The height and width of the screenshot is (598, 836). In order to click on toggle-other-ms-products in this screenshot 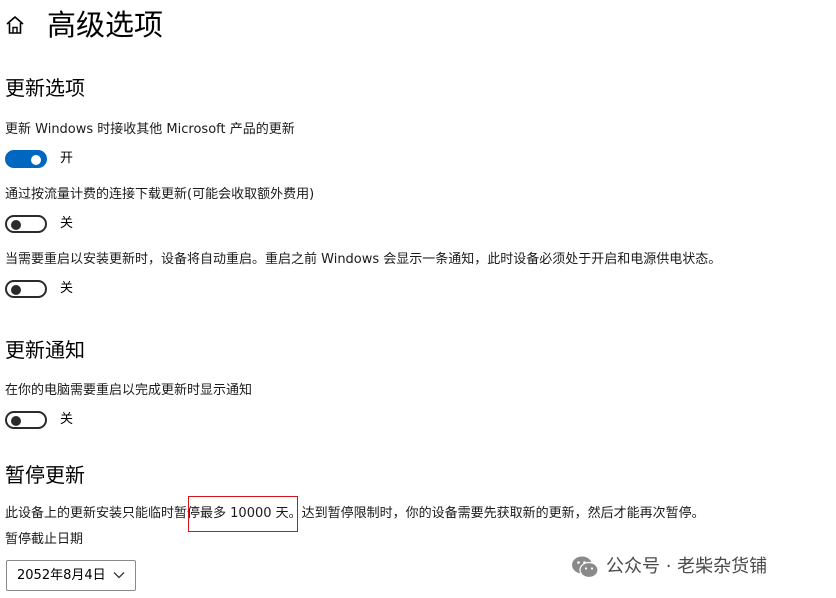, I will do `click(26, 159)`.